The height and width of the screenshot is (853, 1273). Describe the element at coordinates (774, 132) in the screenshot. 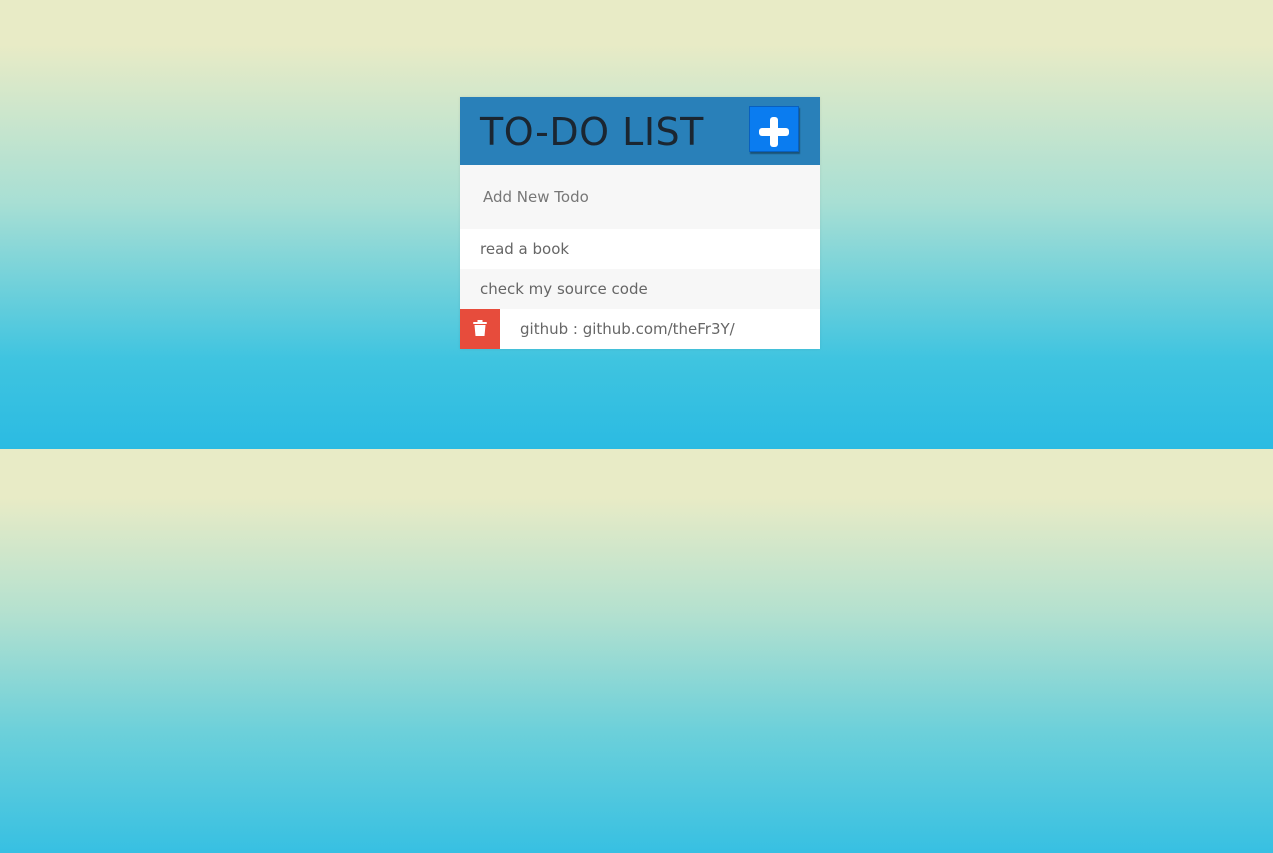

I see `plus-icon` at that location.